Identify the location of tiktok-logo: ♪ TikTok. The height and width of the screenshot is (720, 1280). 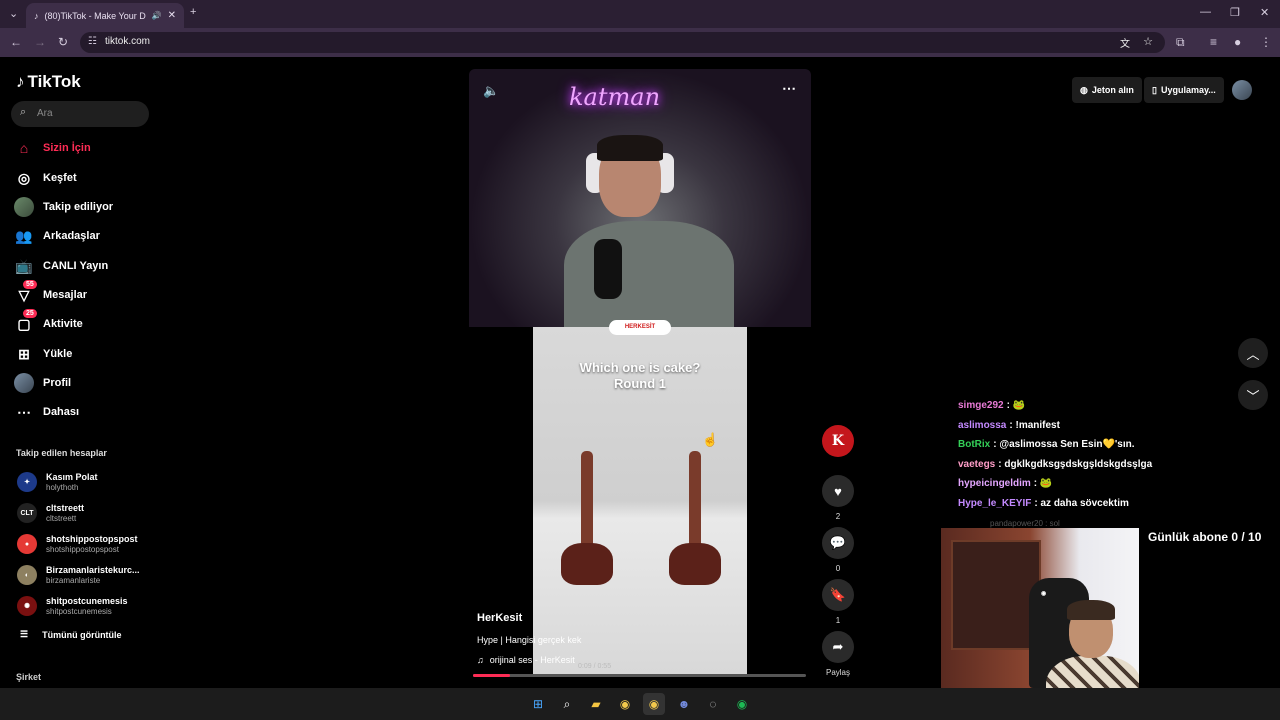
(48, 82).